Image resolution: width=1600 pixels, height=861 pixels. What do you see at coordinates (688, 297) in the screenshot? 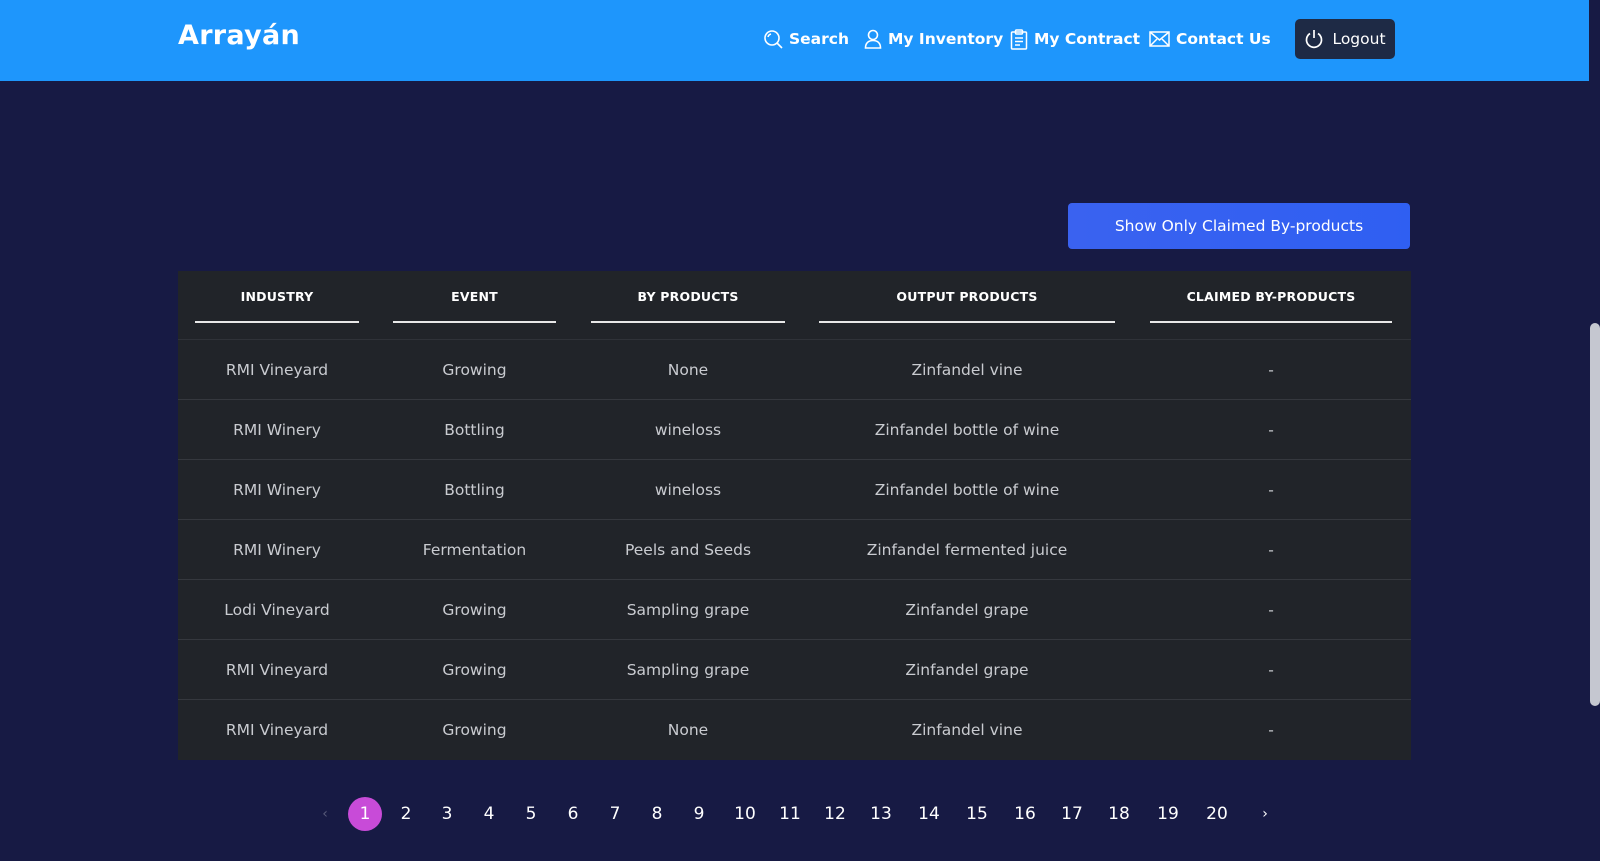
I see `column-header-by-products: BY PRODUCTS` at bounding box center [688, 297].